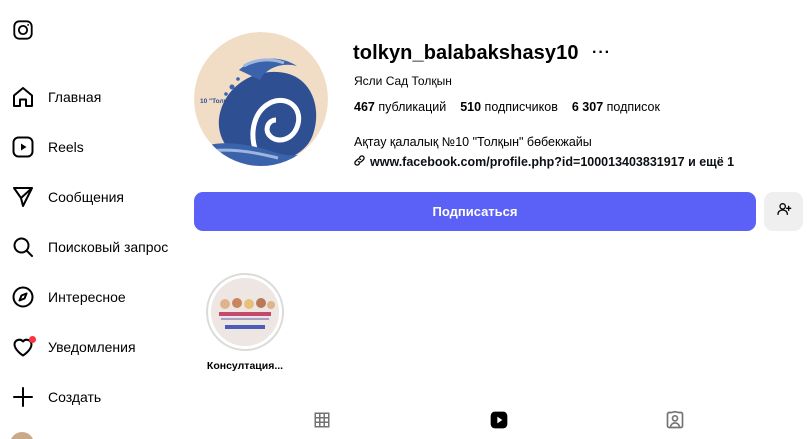 This screenshot has height=439, width=807. Describe the element at coordinates (23, 30) in the screenshot. I see `instagram-icon` at that location.